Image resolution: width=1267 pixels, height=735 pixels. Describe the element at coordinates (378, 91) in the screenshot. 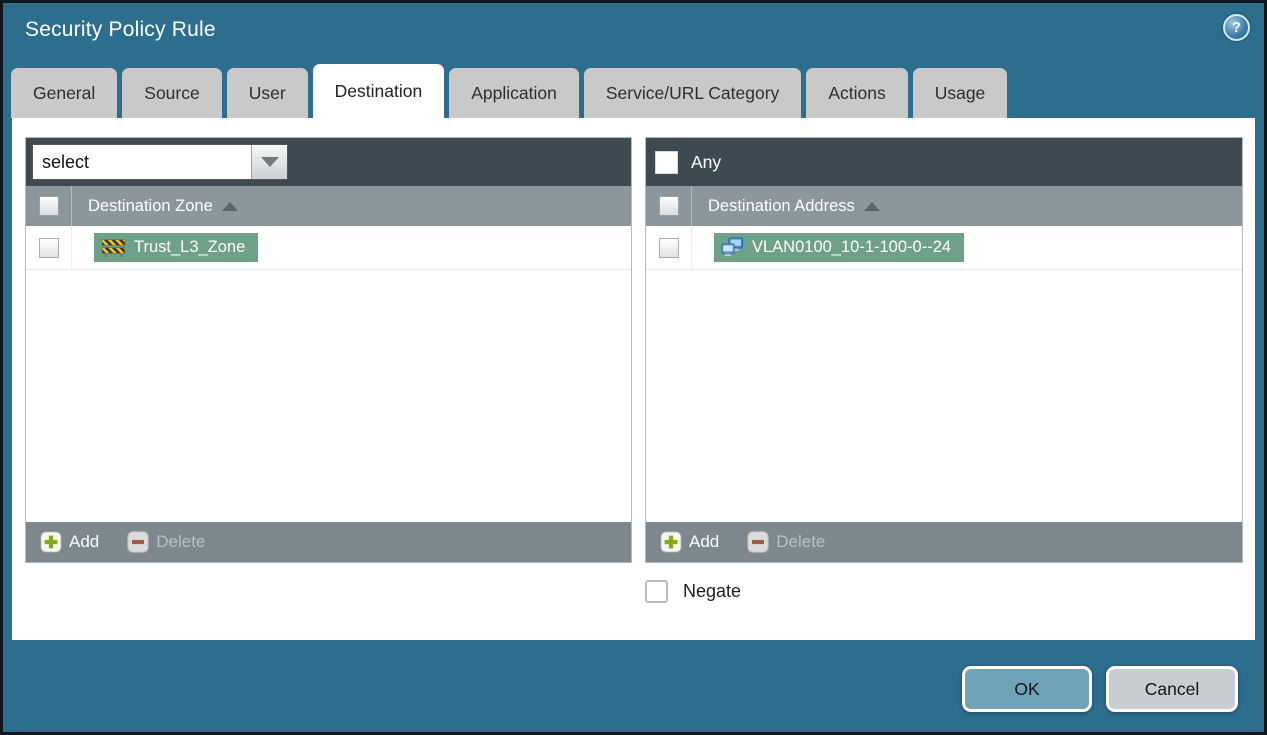

I see `tab-destination: Destination` at that location.